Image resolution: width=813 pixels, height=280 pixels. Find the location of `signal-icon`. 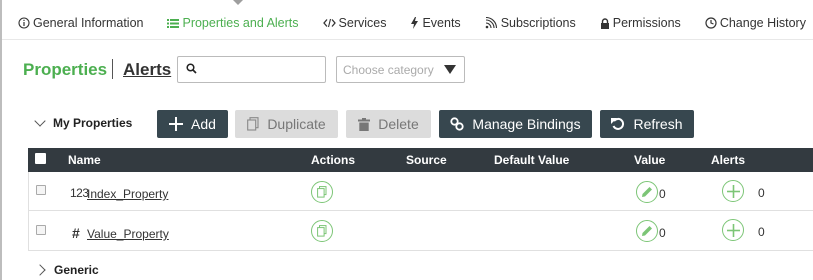

signal-icon is located at coordinates (491, 23).